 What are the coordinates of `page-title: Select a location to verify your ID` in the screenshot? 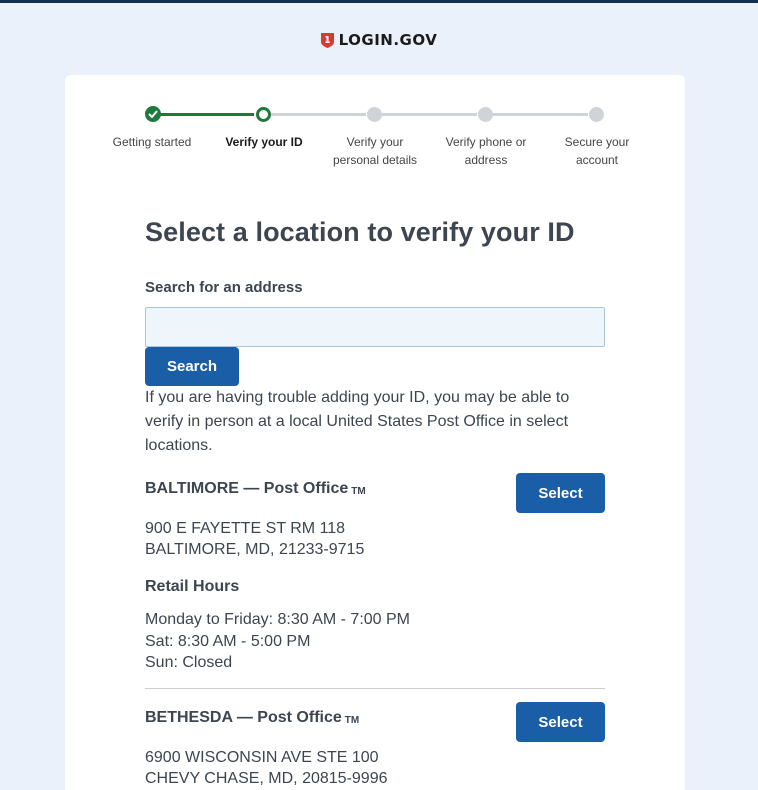 It's located at (360, 232).